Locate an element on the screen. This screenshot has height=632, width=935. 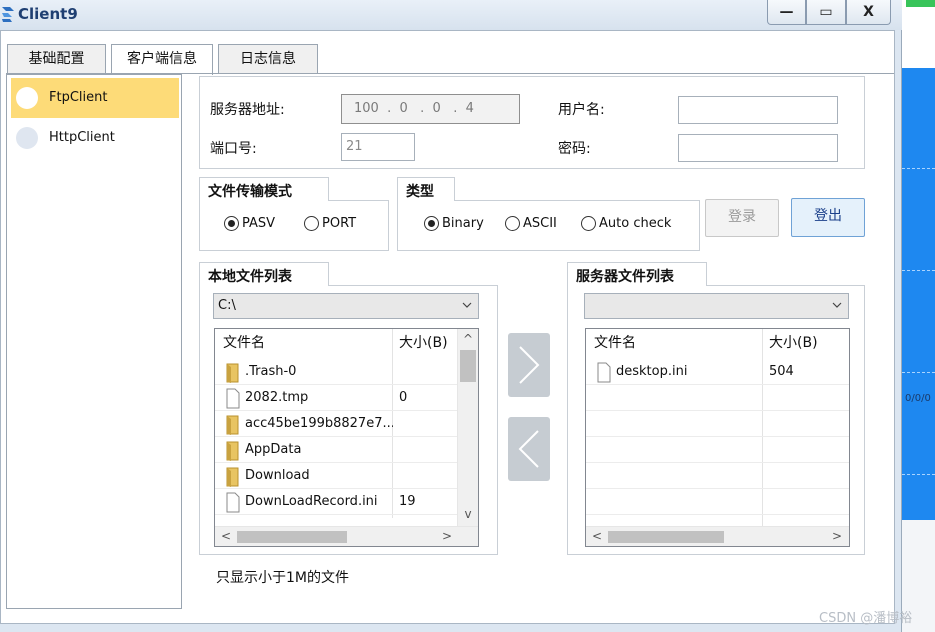
password-label: 密码: is located at coordinates (574, 149).